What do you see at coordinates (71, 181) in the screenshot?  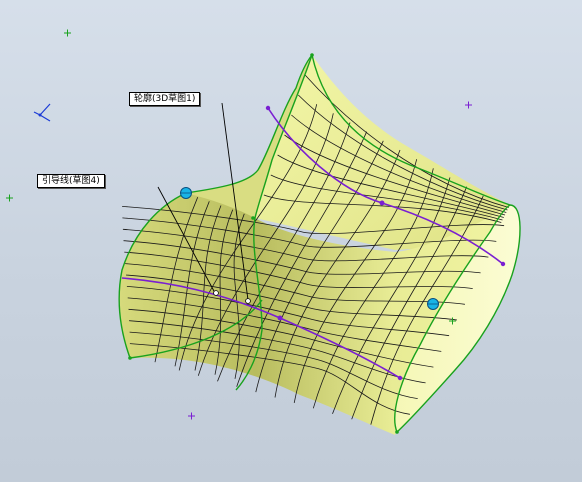 I see `guide-curve-callout: 引导线(草图4)` at bounding box center [71, 181].